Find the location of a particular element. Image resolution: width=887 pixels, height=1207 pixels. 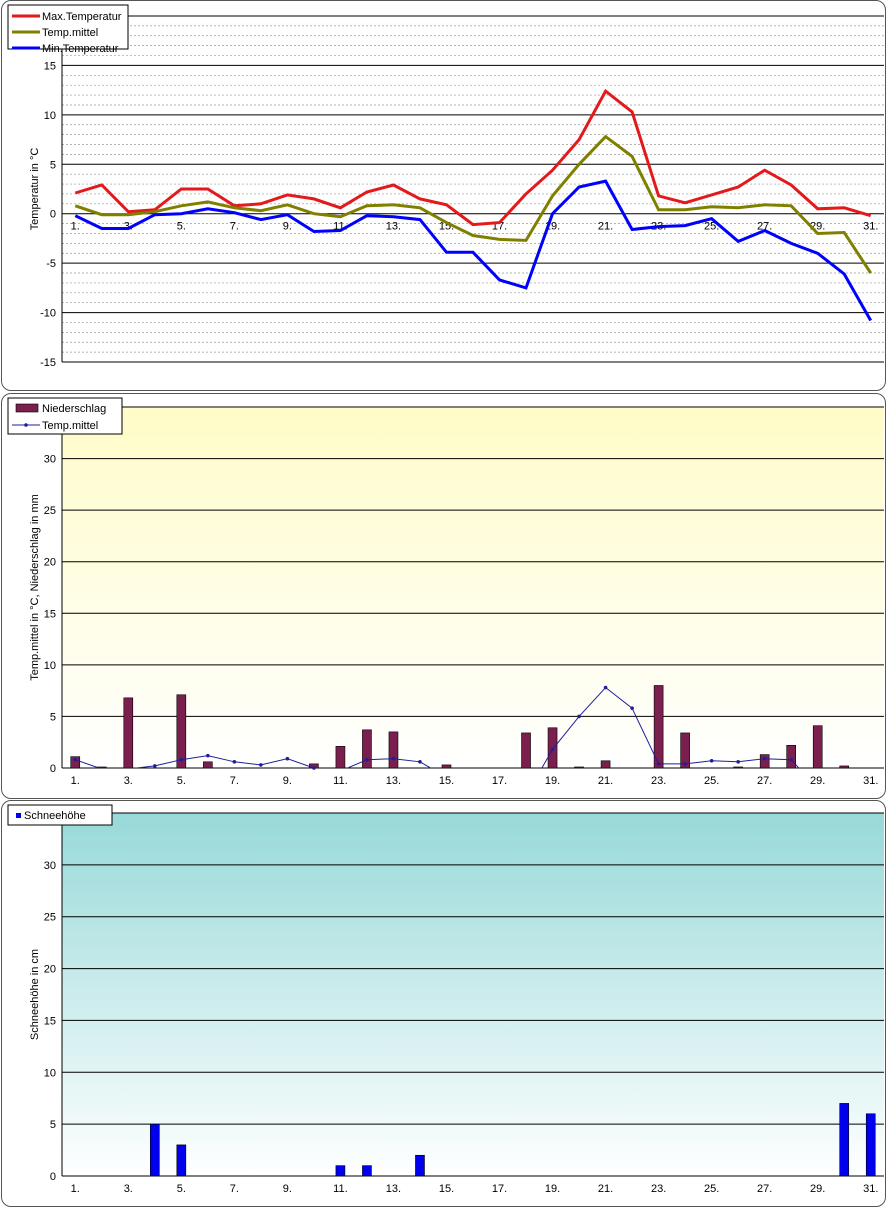

legend-marker is located at coordinates (26, 425).